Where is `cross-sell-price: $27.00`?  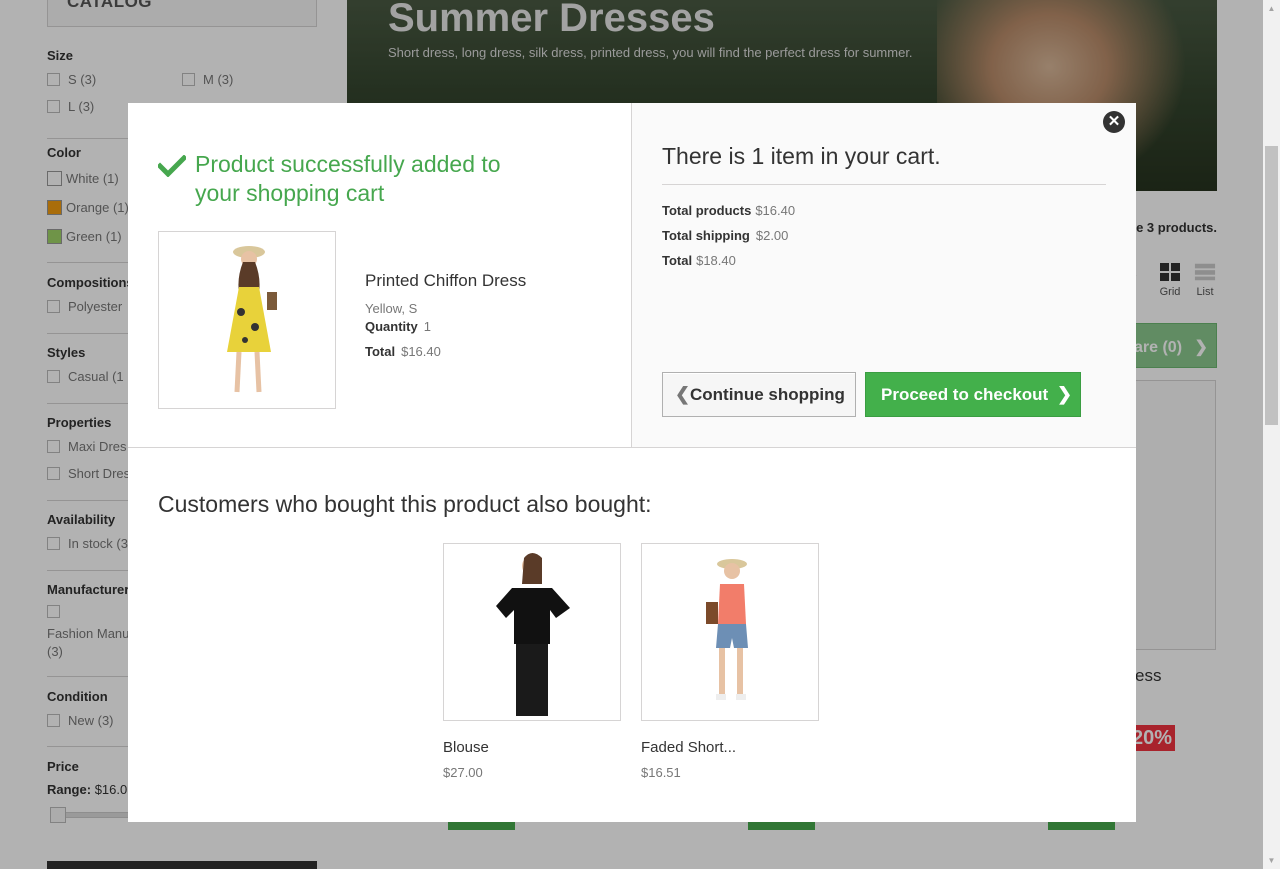 cross-sell-price: $27.00 is located at coordinates (463, 772).